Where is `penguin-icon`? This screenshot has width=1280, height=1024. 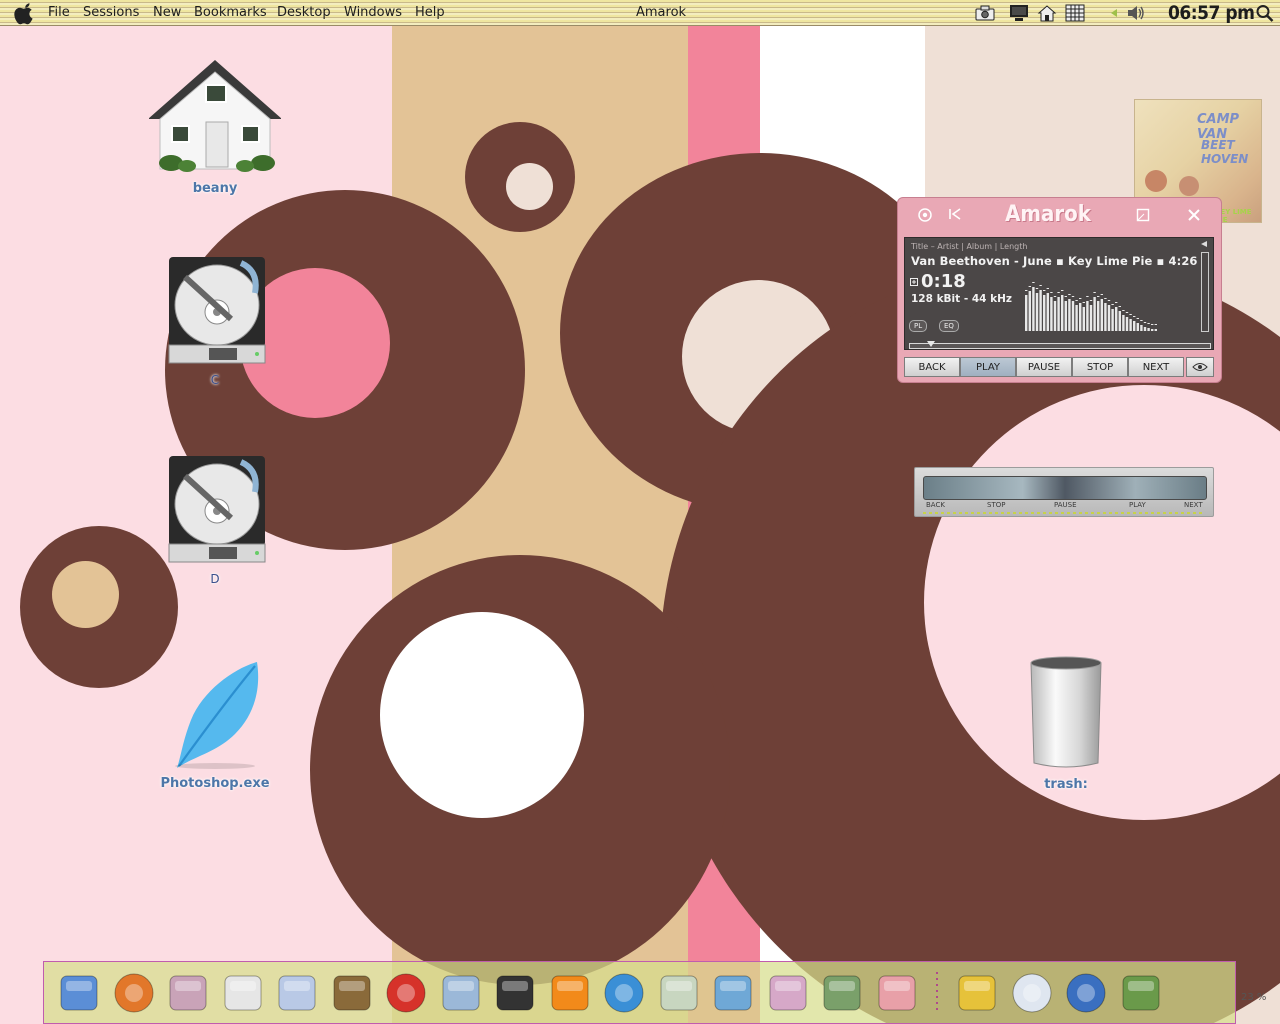 penguin-icon is located at coordinates (977, 993).